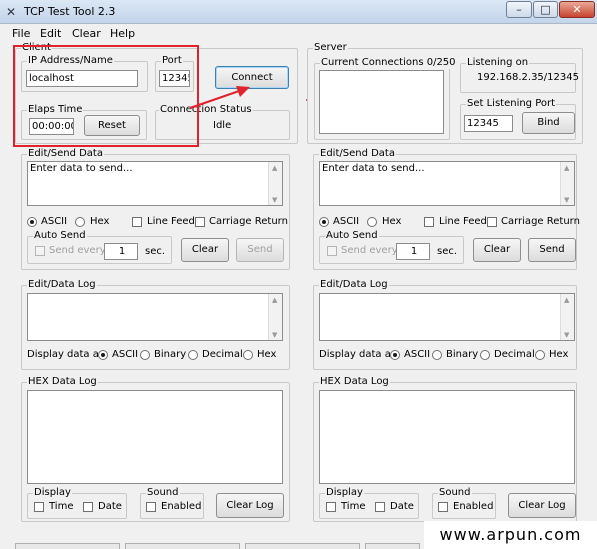 Image resolution: width=597 pixels, height=549 pixels. Describe the element at coordinates (354, 382) in the screenshot. I see `server-hex-log-label: HEX Data Log` at that location.